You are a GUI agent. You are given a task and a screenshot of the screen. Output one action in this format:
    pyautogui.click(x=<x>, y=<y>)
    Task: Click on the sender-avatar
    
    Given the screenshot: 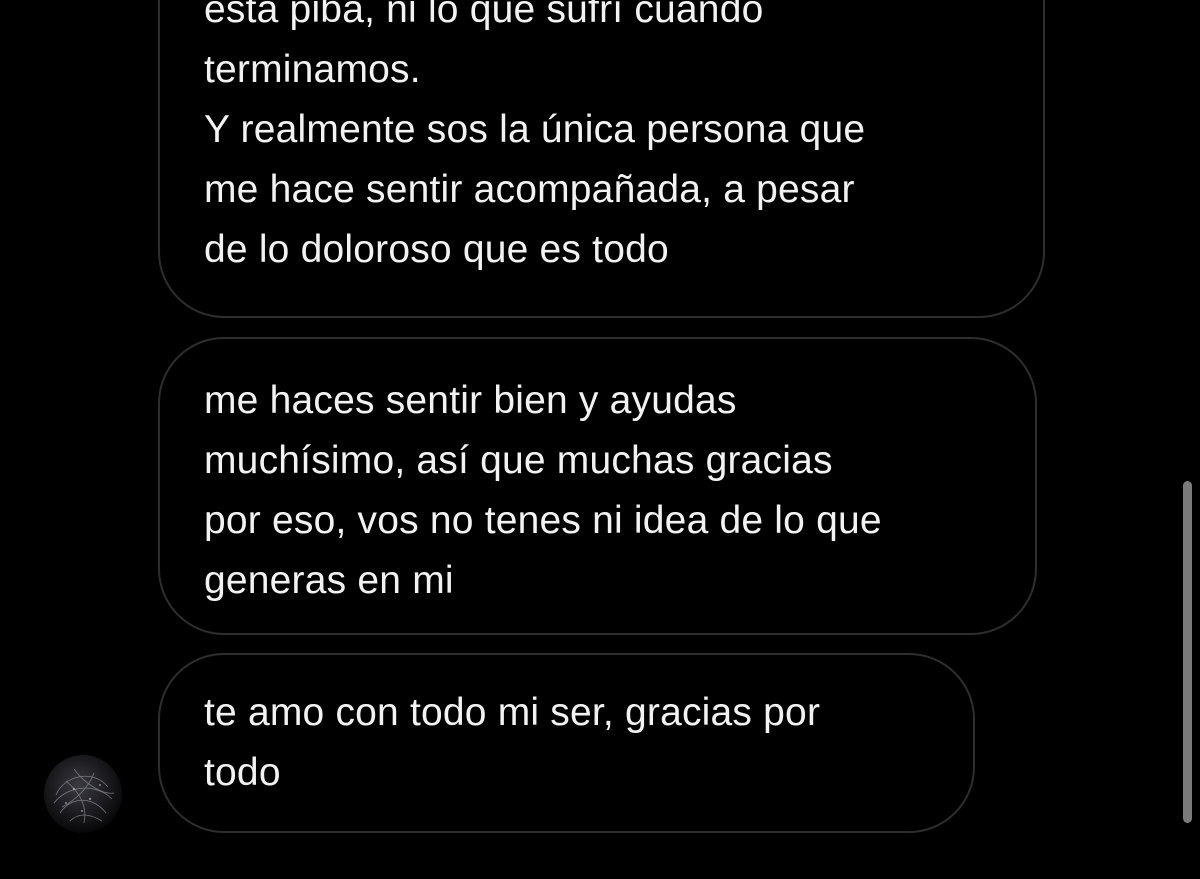 What is the action you would take?
    pyautogui.click(x=83, y=794)
    